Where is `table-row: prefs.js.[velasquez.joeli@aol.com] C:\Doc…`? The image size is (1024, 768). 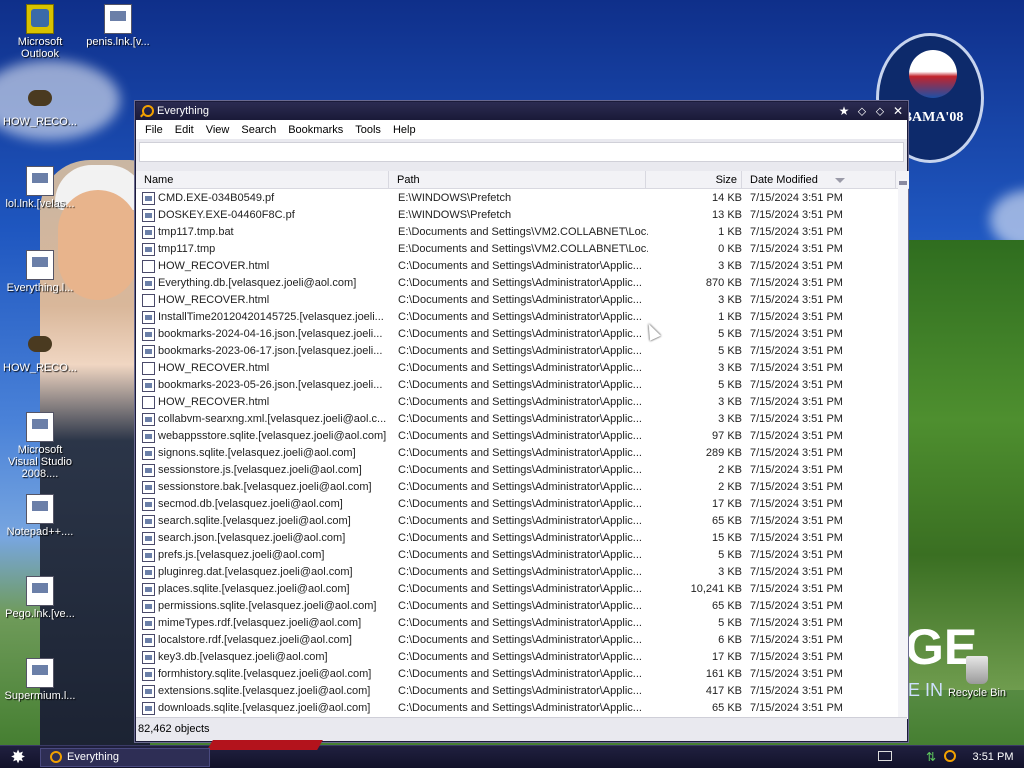
table-row: prefs.js.[velasquez.joeli@aol.com] C:\Doc… is located at coordinates (516, 555).